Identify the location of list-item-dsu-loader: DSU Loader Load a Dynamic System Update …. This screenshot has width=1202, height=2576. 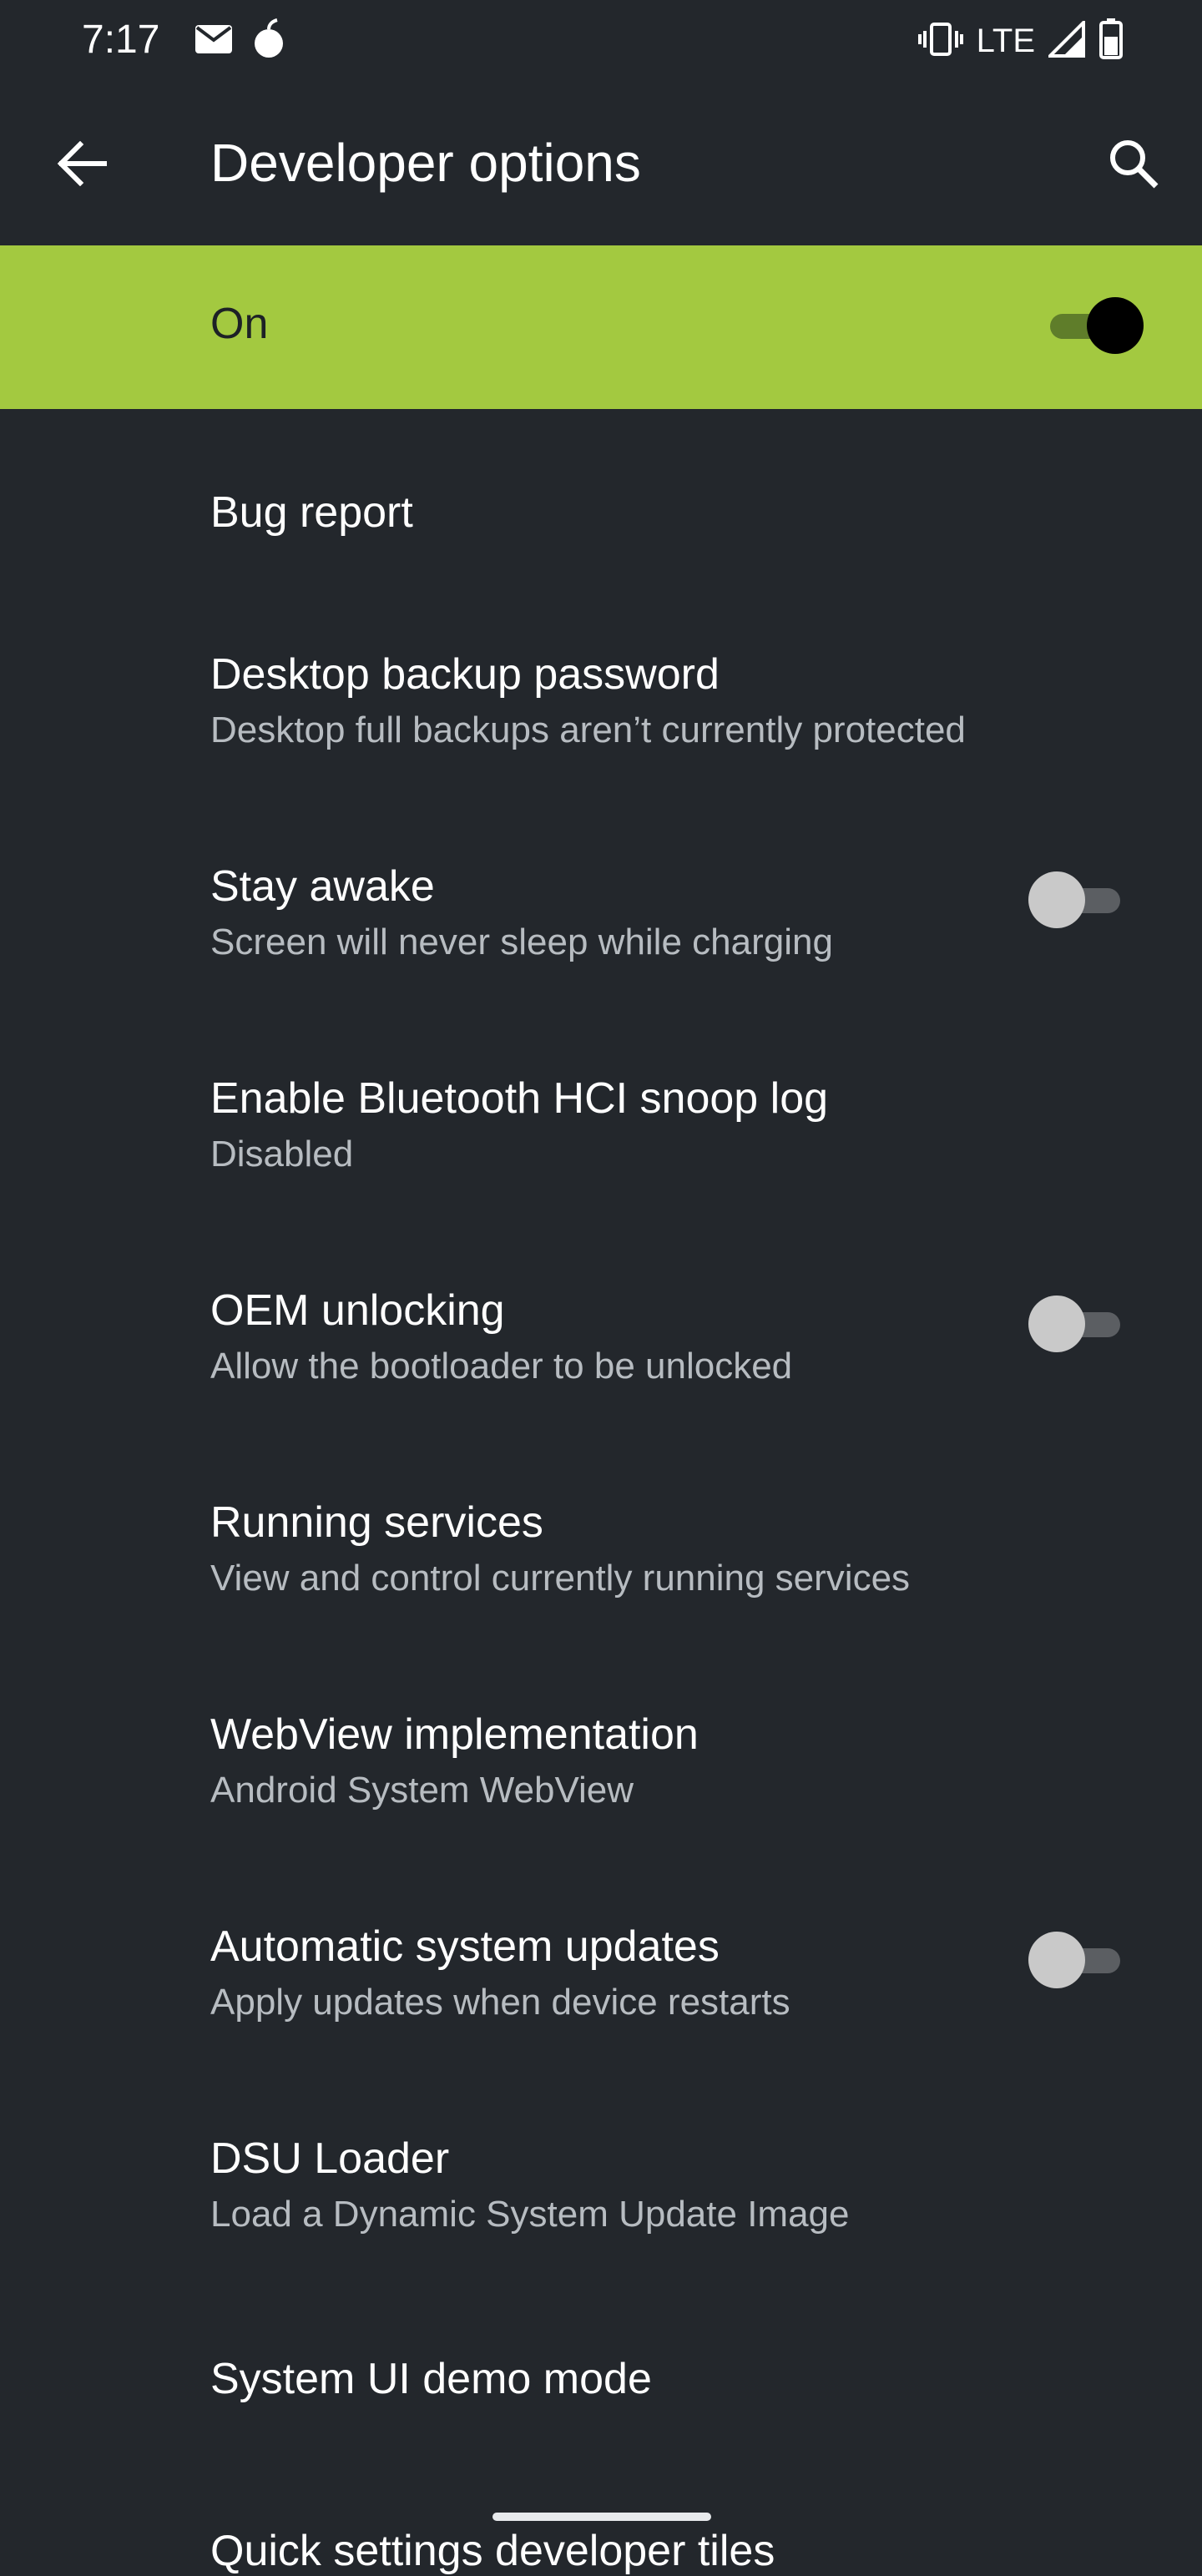
(601, 2208).